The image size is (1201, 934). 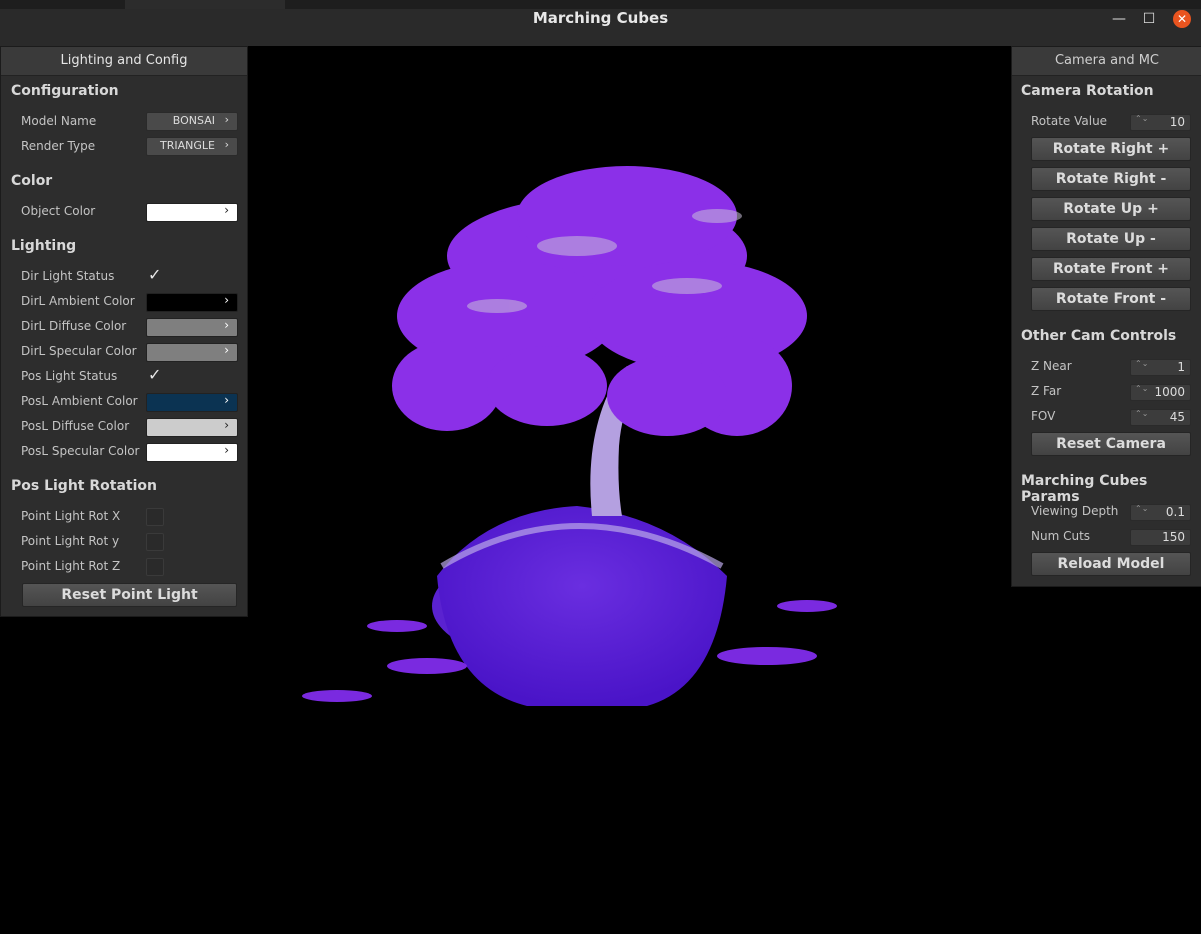 I want to click on model-name-dropdown: BONSAI ›, so click(x=192, y=121).